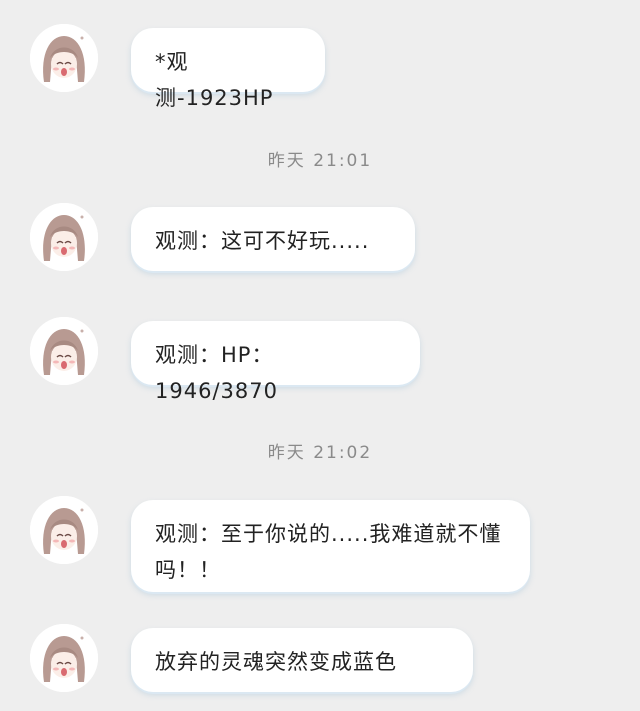 This screenshot has width=640, height=711. I want to click on message-text: 观测：HP：1946/3870, so click(216, 373).